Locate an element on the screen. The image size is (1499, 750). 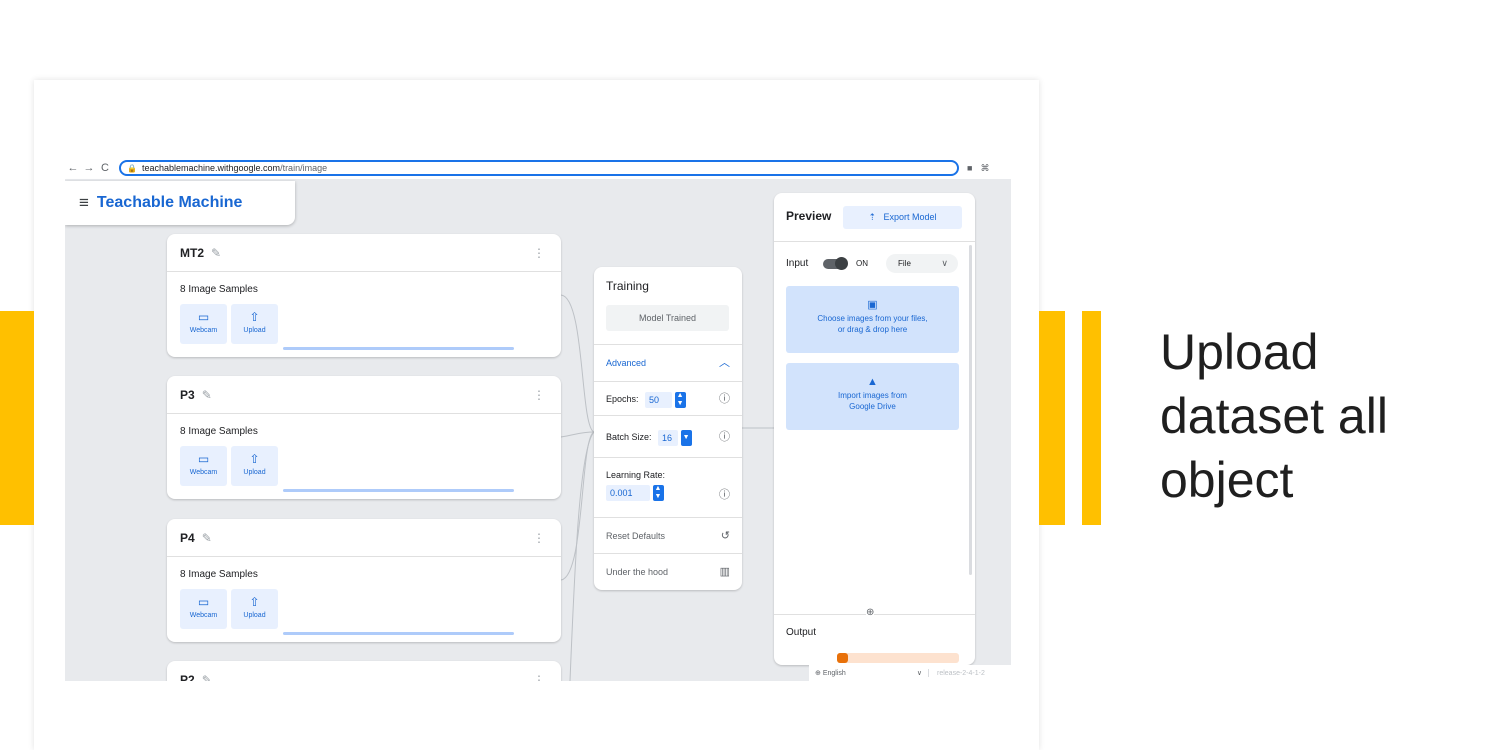
google-drive-icon: ▲ is located at coordinates (872, 382).